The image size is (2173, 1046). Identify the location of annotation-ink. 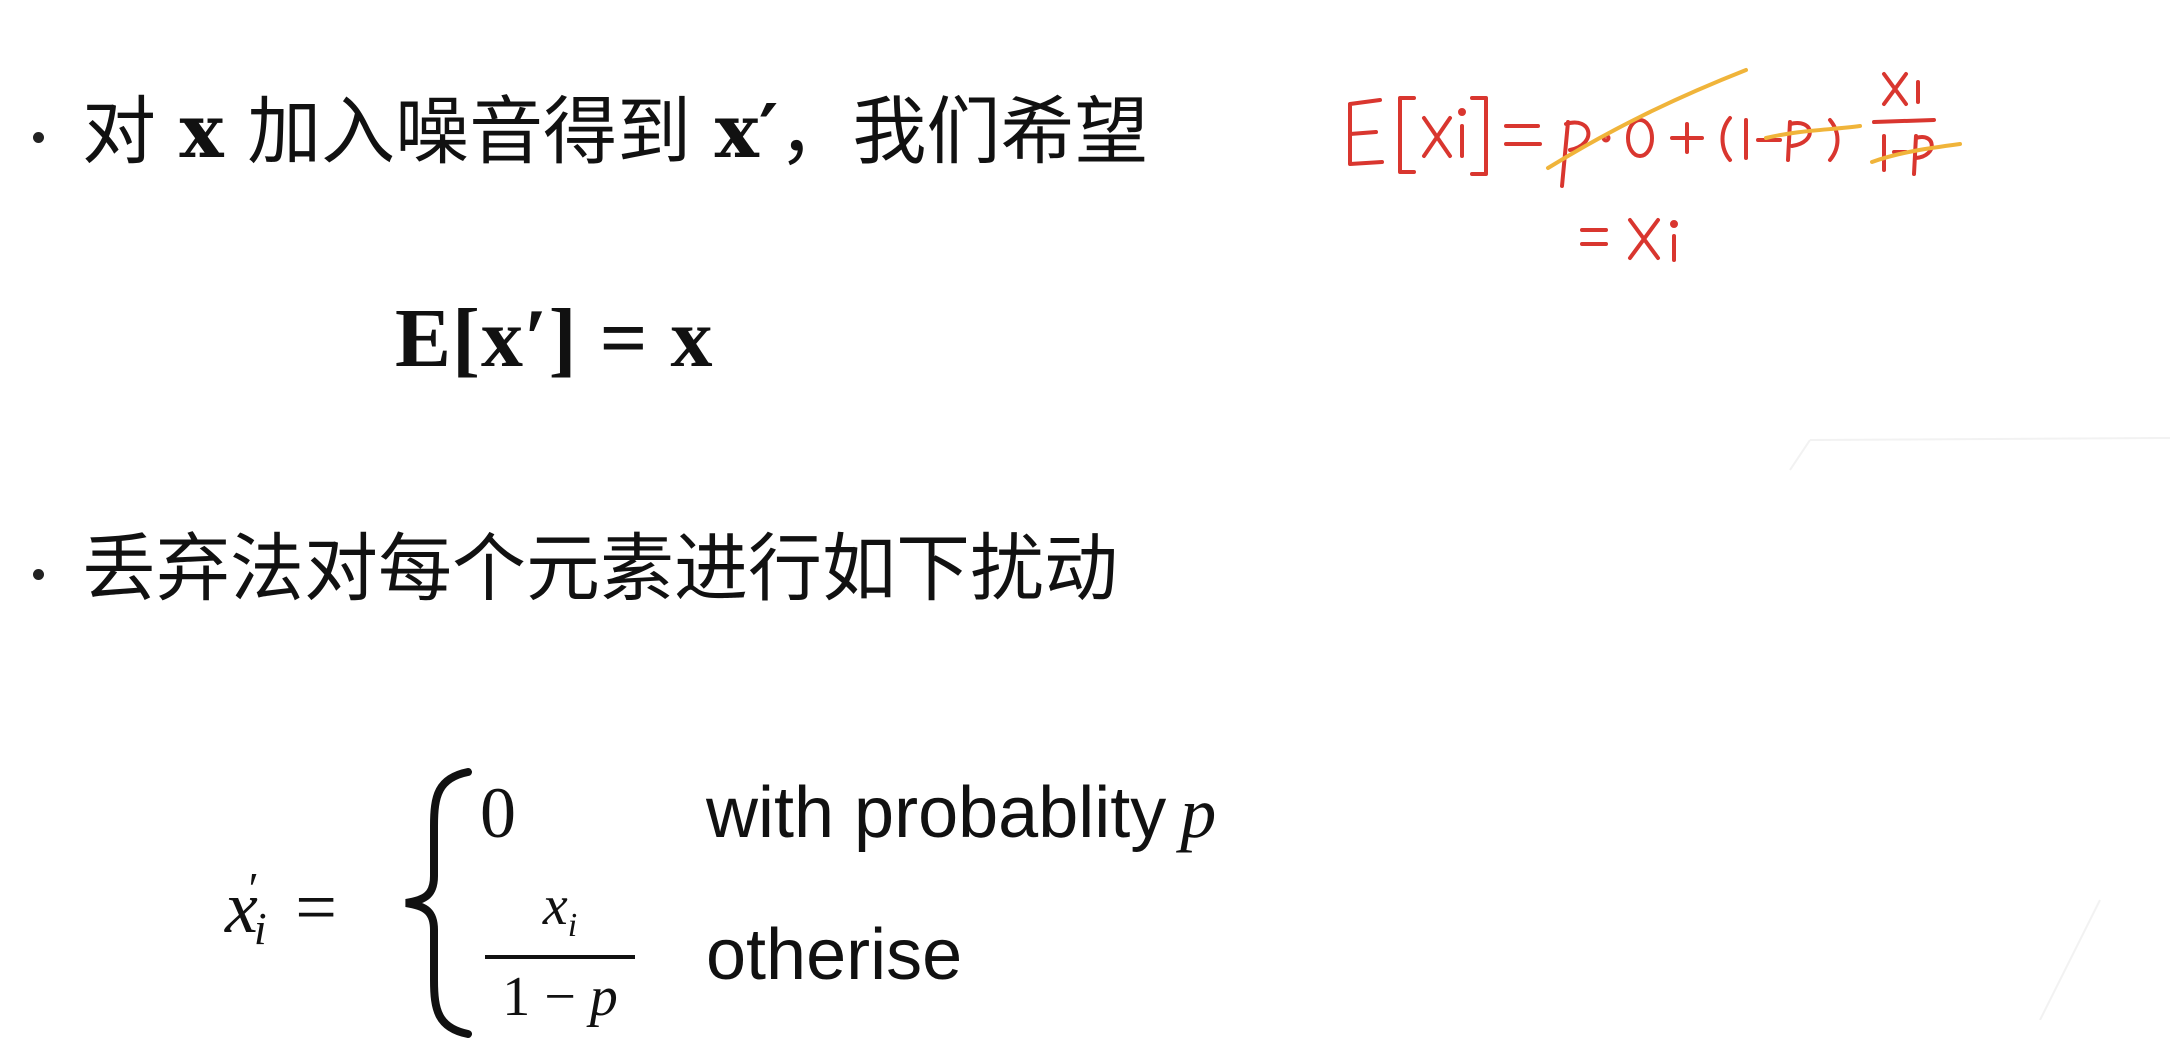
(1642, 167).